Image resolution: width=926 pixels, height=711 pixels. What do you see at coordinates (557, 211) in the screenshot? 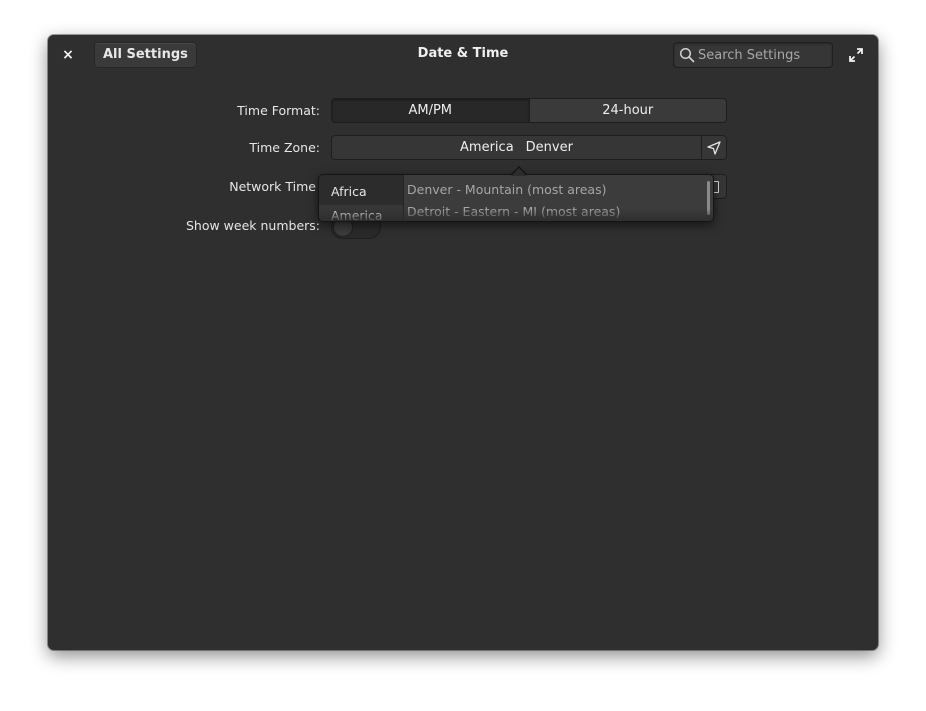
I see `city-item-detroit: Detroit - Eastern - MI (most areas)` at bounding box center [557, 211].